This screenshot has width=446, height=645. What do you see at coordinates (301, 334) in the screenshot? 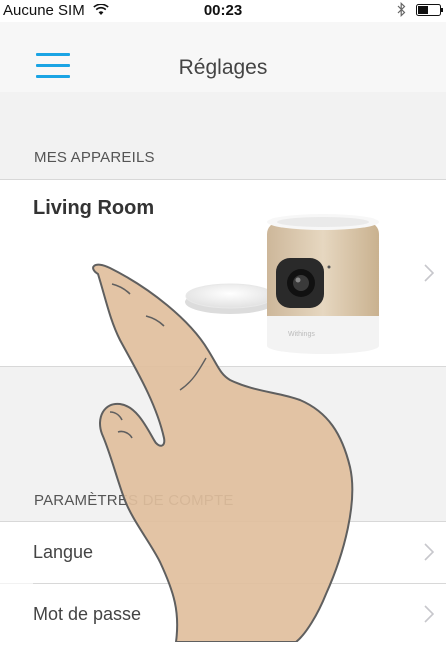
I see `svg-text: Withings` at bounding box center [301, 334].